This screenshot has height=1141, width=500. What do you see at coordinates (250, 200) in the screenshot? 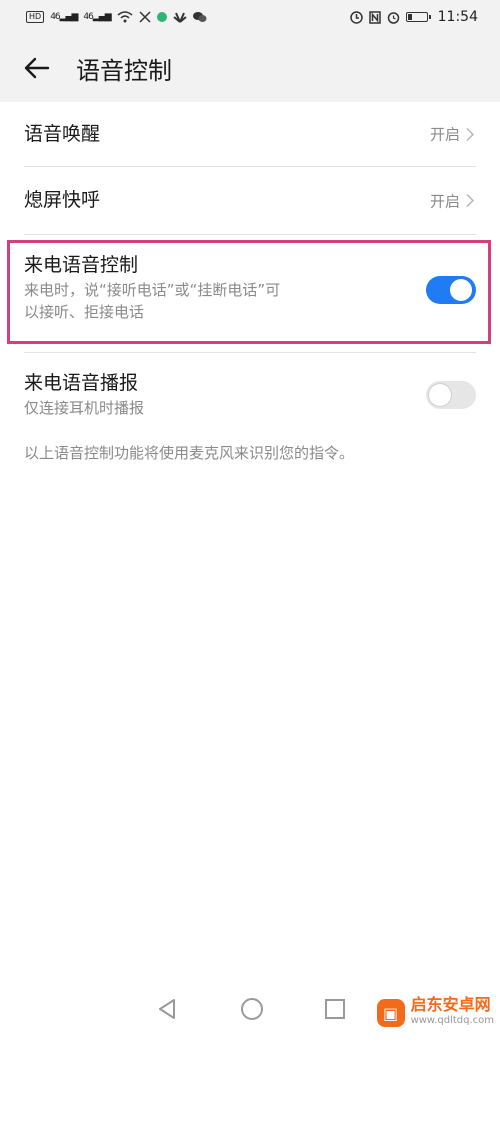
I see `setting-screen-off-call: 熄屏快呼 开启` at bounding box center [250, 200].